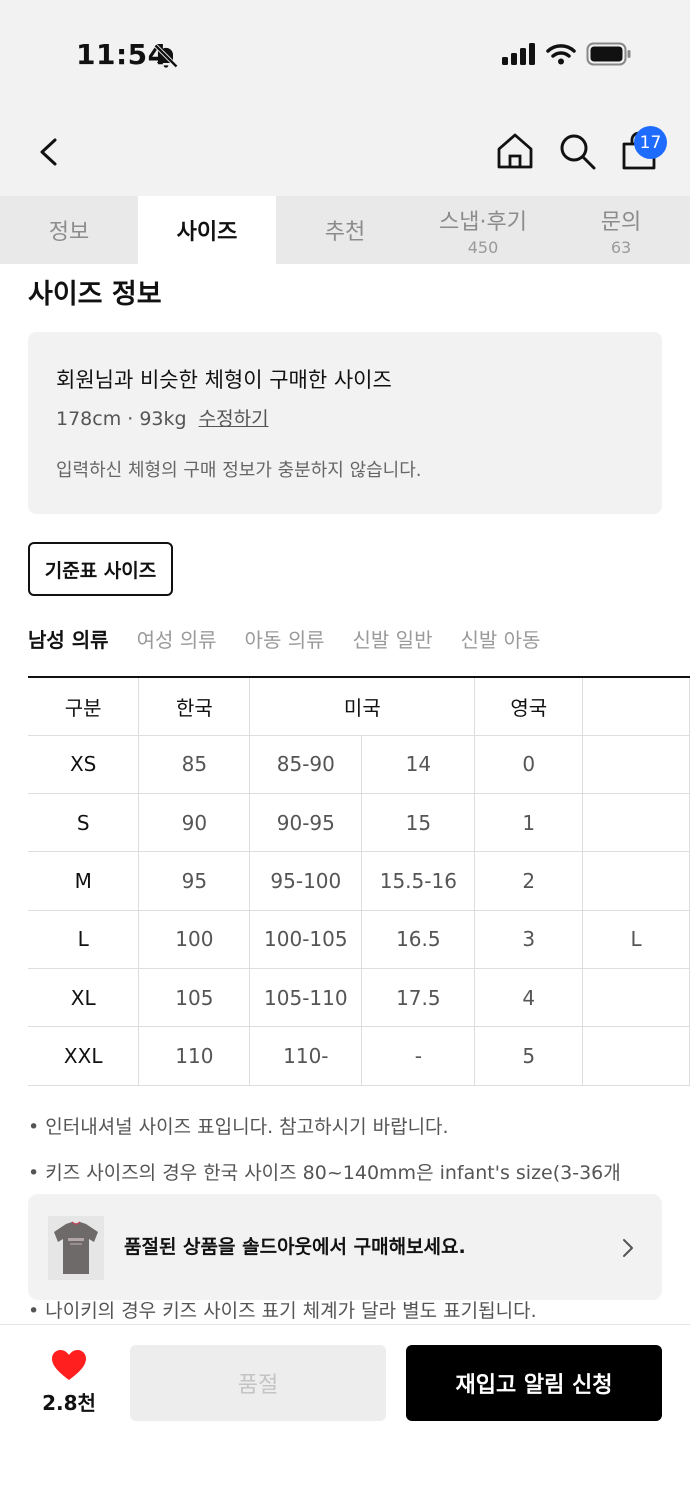 Image resolution: width=690 pixels, height=1500 pixels. What do you see at coordinates (84, 764) in the screenshot?
I see `size-label: XS` at bounding box center [84, 764].